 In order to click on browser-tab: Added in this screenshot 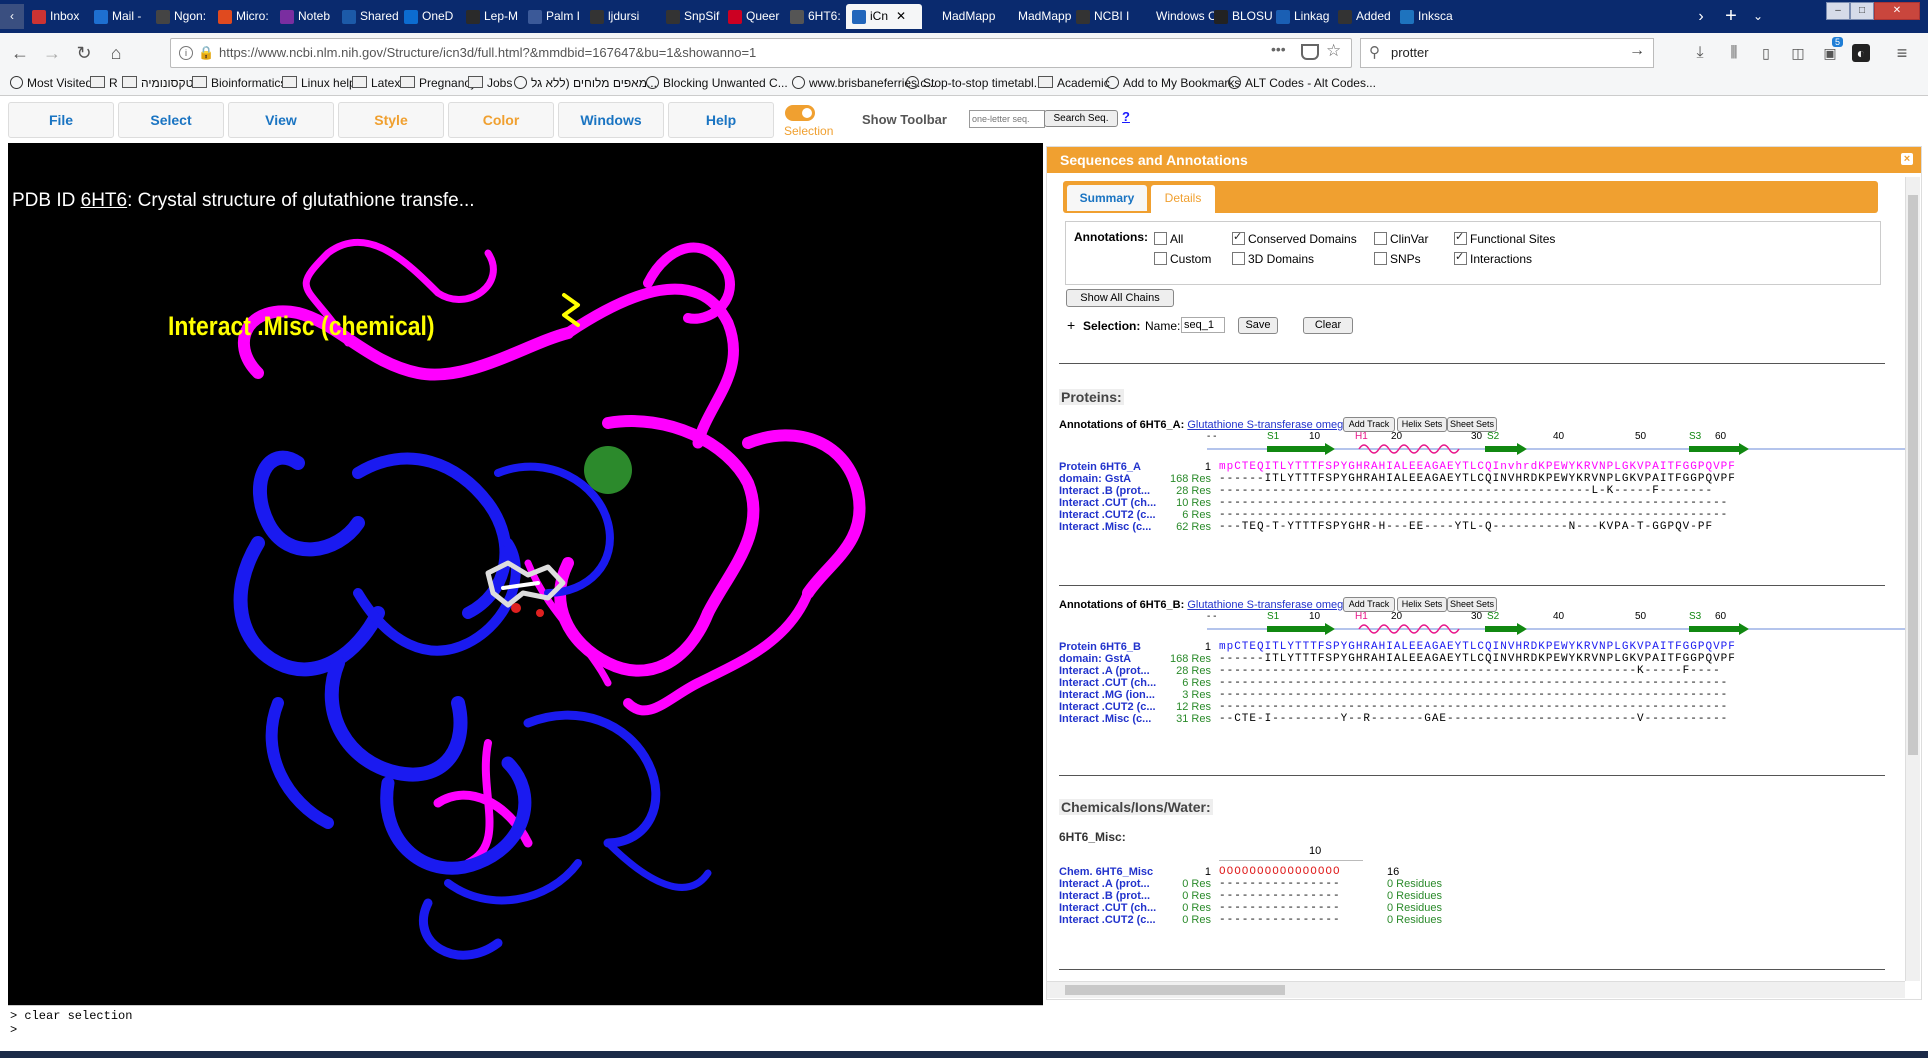, I will do `click(1366, 16)`.